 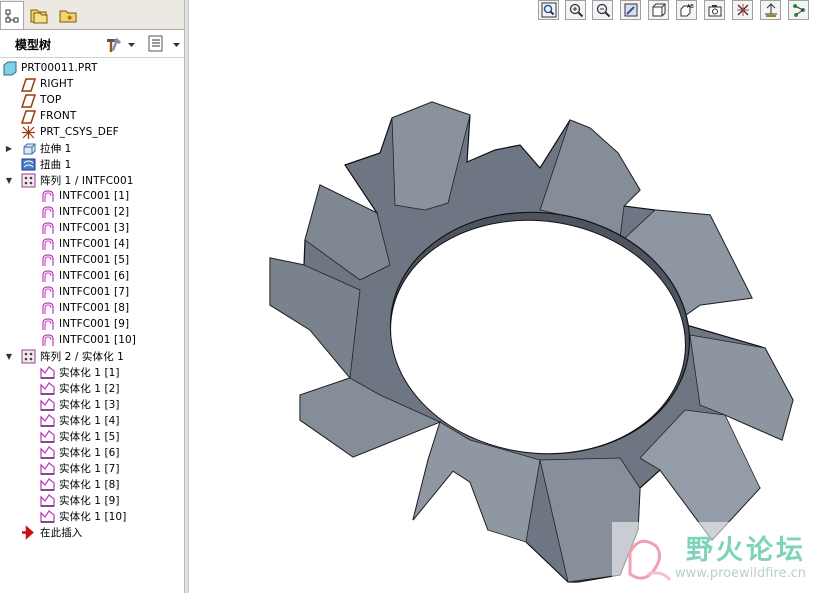 I want to click on annotation-button, so click(x=798, y=10).